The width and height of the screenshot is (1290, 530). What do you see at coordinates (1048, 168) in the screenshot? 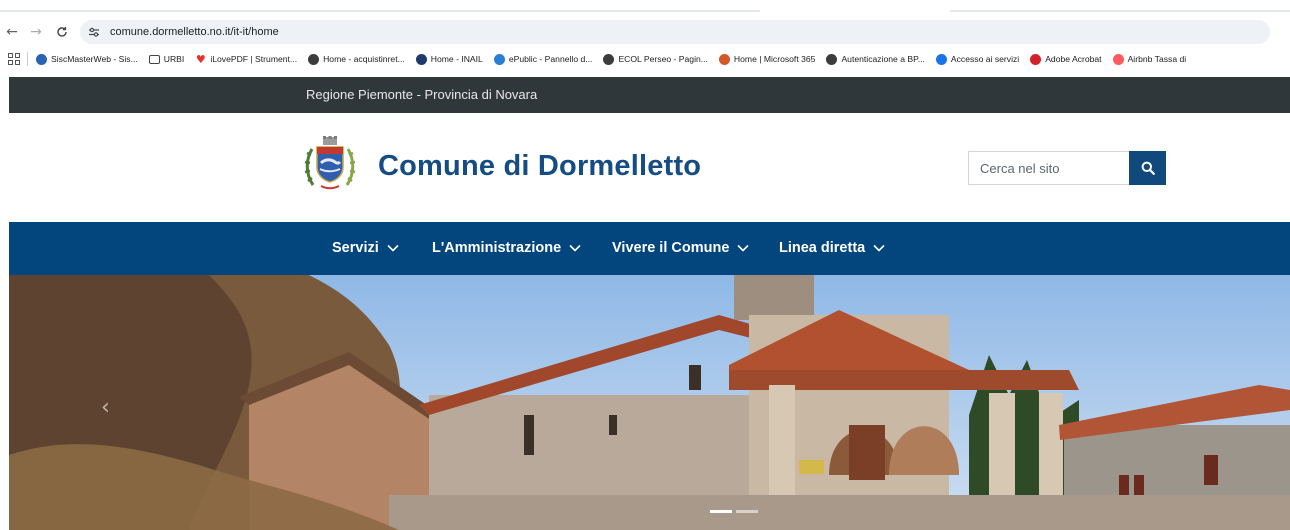
I see `search-input: Cerca nel sito` at bounding box center [1048, 168].